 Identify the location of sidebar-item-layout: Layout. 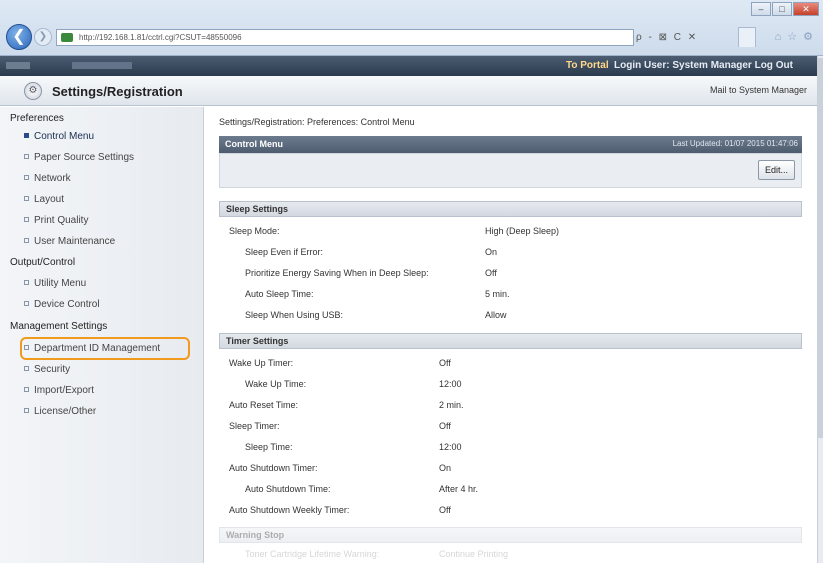
(44, 199).